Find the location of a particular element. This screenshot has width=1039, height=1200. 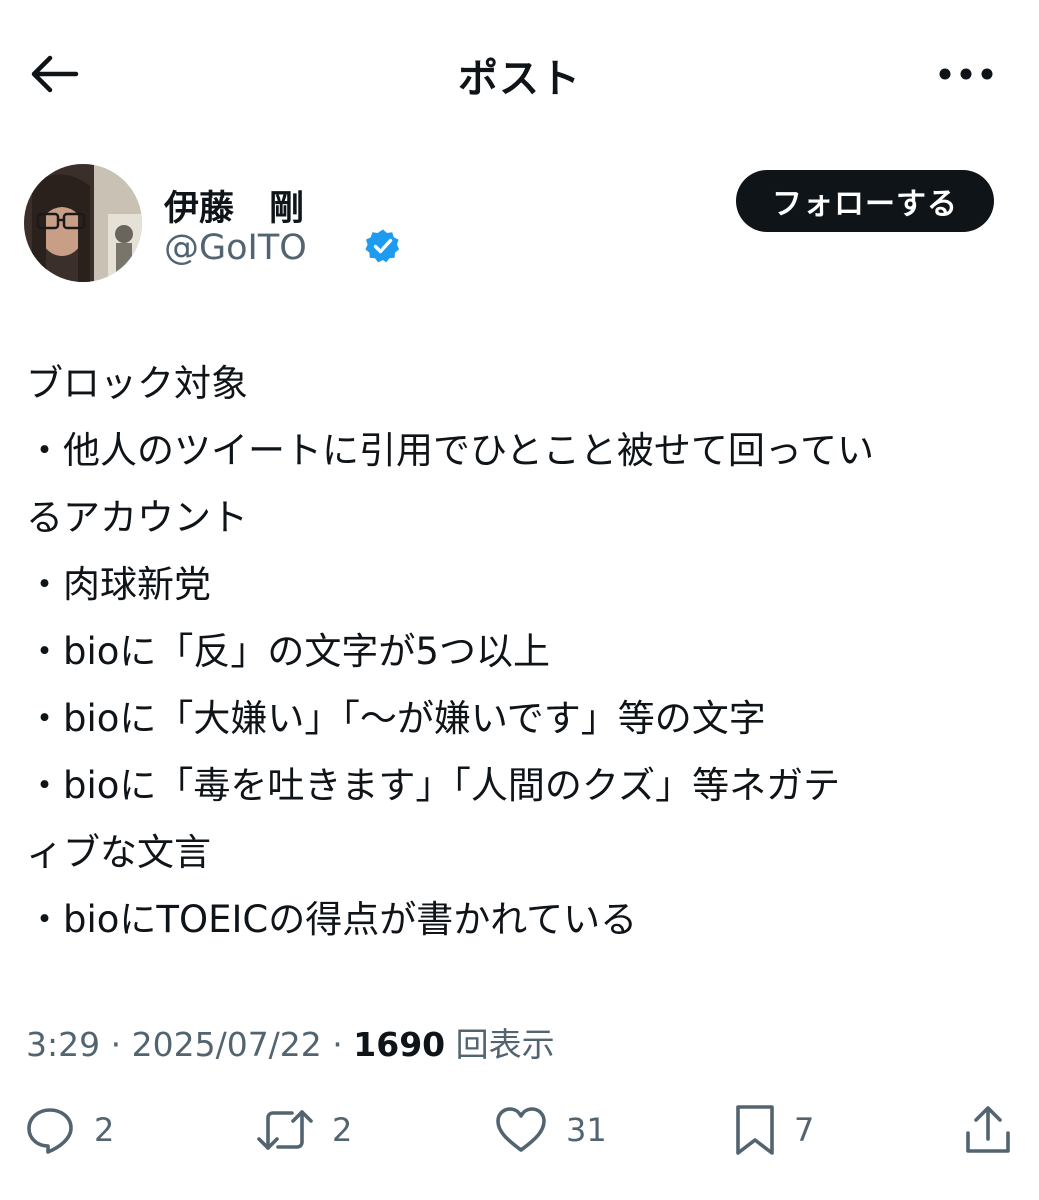

post-line: ・bioに「毒を吐きます」「人間のクズ」等ネガテ is located at coordinates (433, 785).